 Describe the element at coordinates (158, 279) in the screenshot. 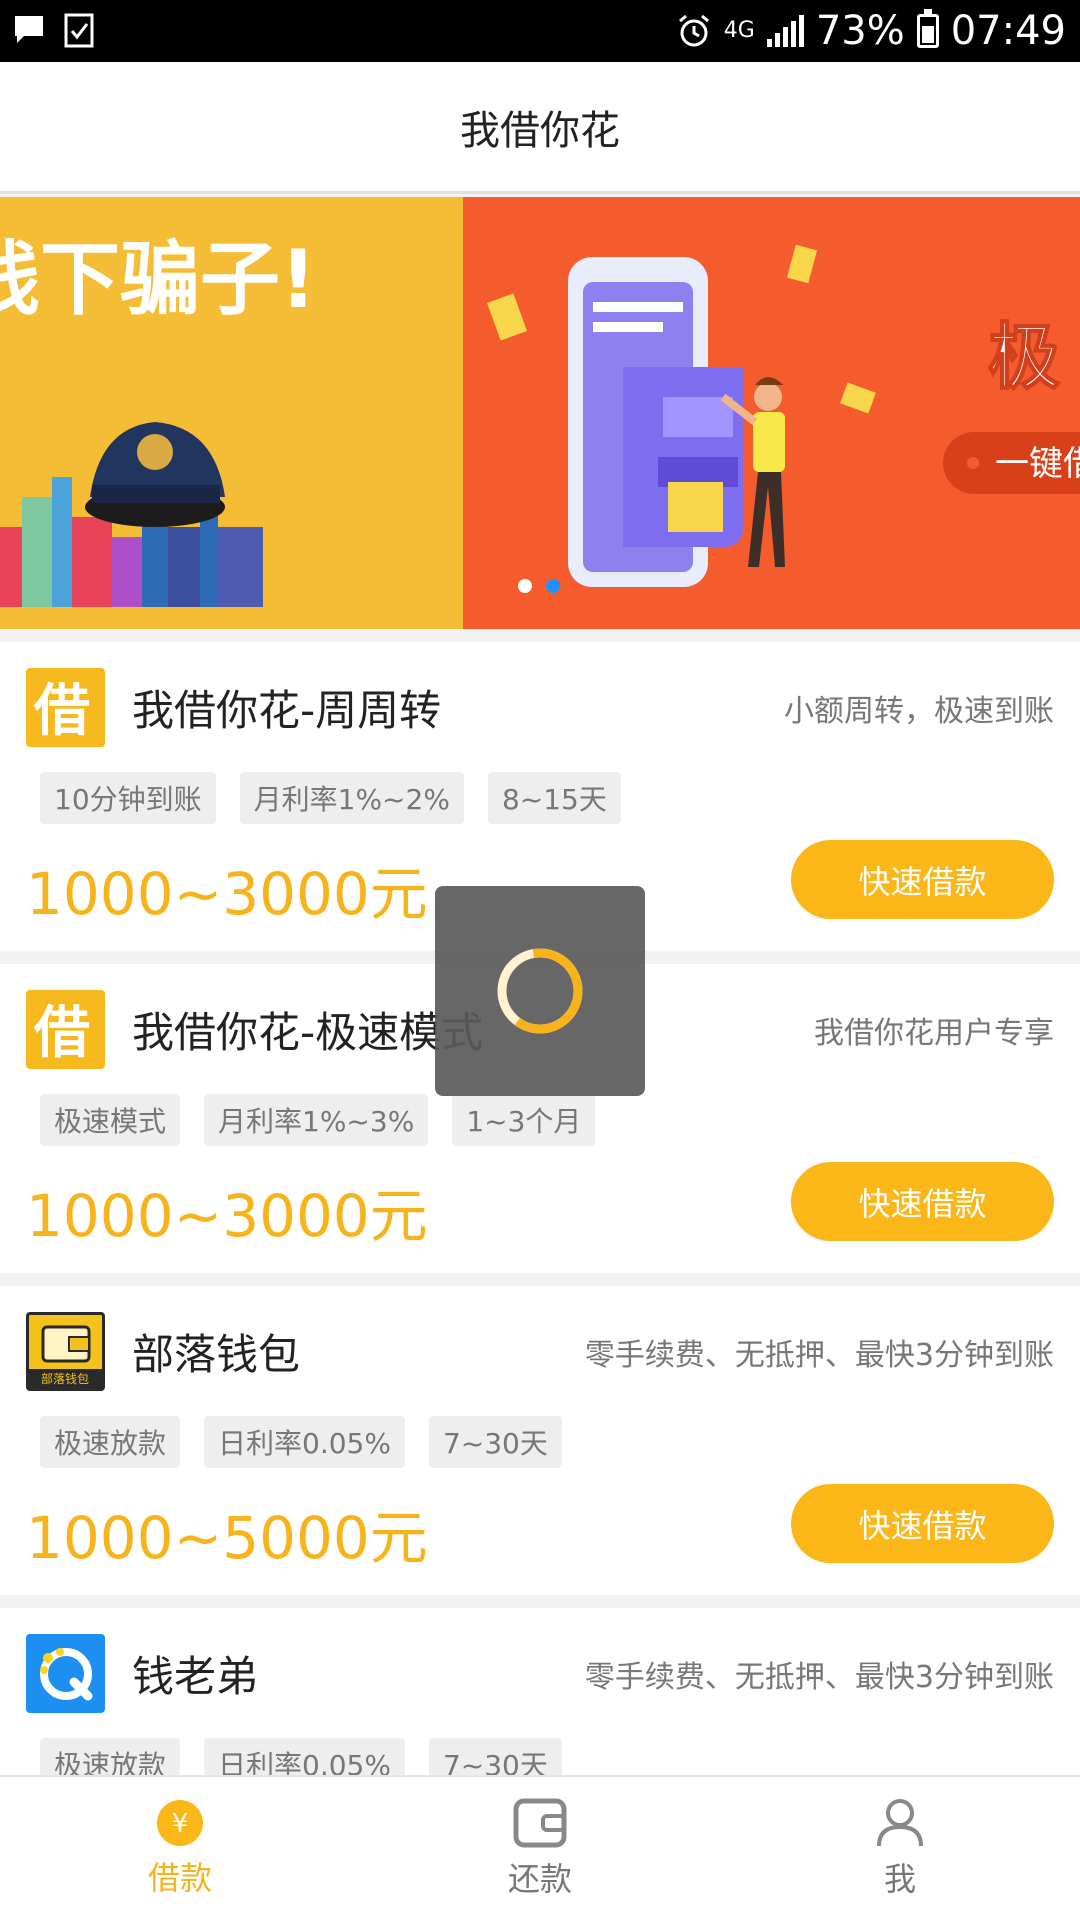

I see `banner-headline-text: 线下骗子!` at that location.